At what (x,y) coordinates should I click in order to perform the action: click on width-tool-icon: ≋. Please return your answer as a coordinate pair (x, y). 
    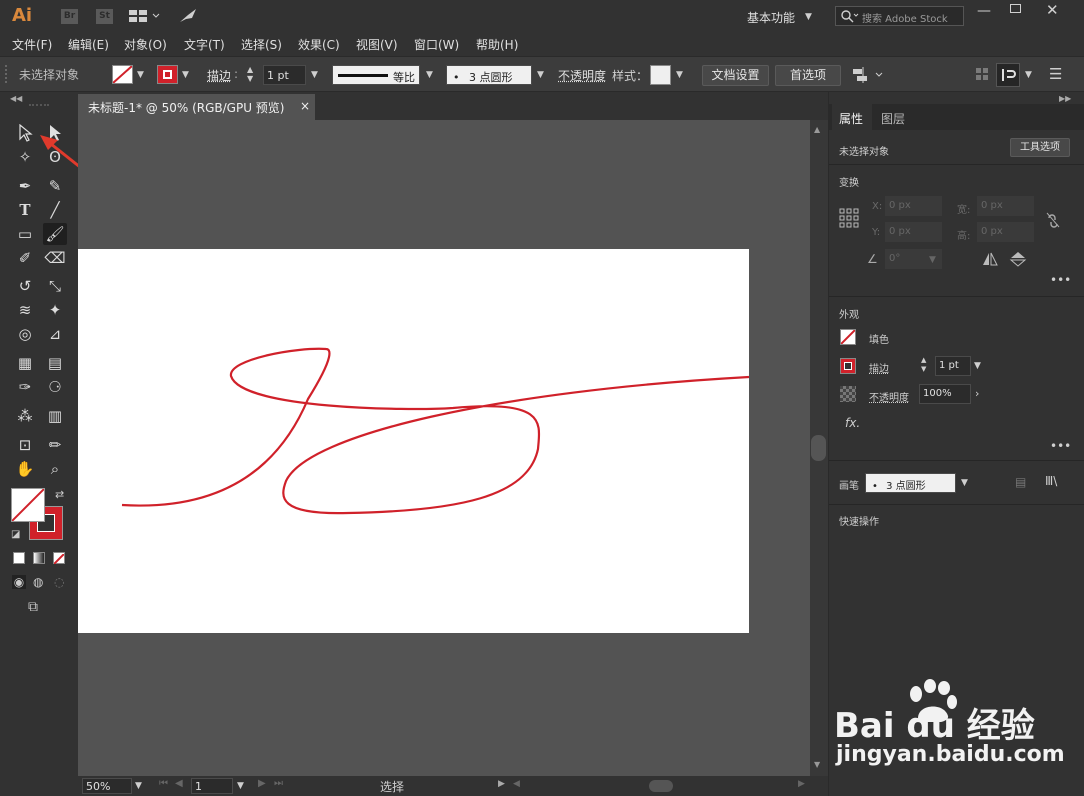
    Looking at the image, I should click on (25, 310).